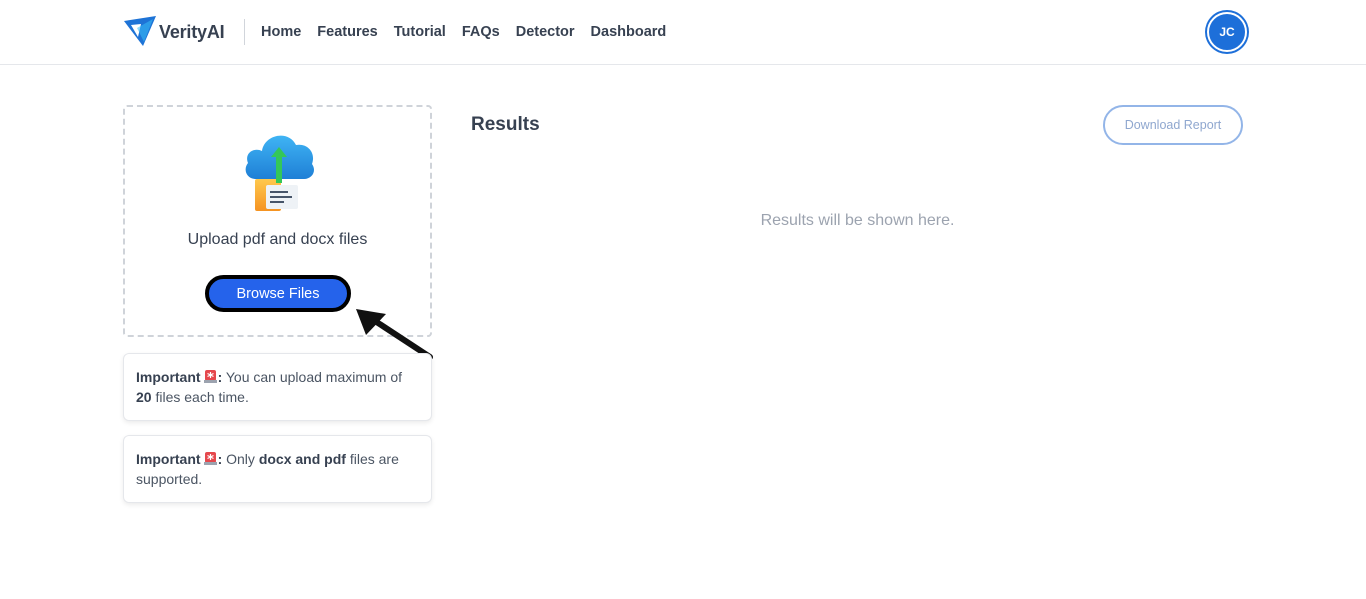 The width and height of the screenshot is (1366, 599). What do you see at coordinates (277, 239) in the screenshot?
I see `upload-instruction: Upload pdf and docx files` at bounding box center [277, 239].